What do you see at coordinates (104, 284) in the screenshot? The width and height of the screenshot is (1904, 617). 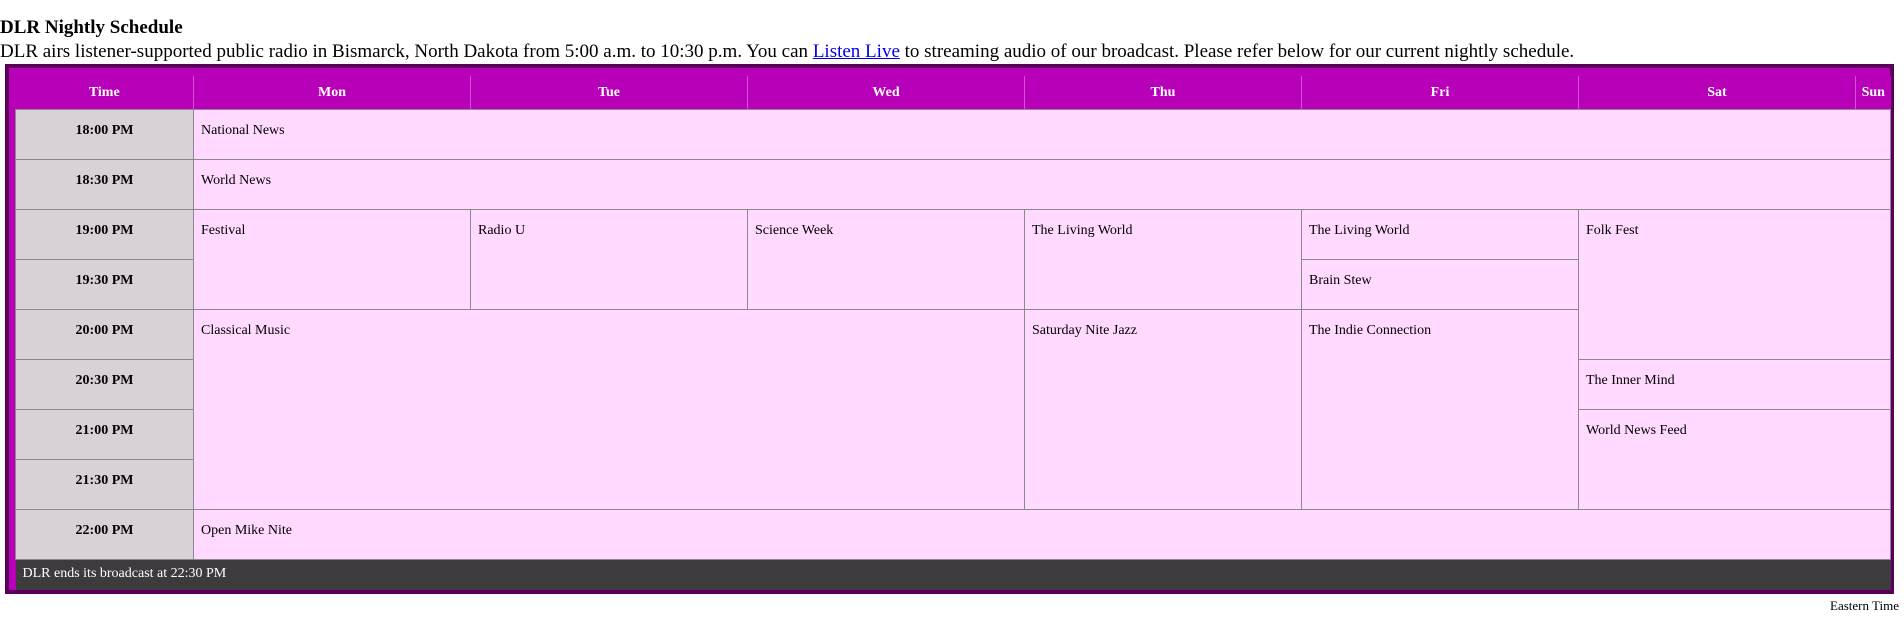 I see `time-cell: 19:30 PM` at bounding box center [104, 284].